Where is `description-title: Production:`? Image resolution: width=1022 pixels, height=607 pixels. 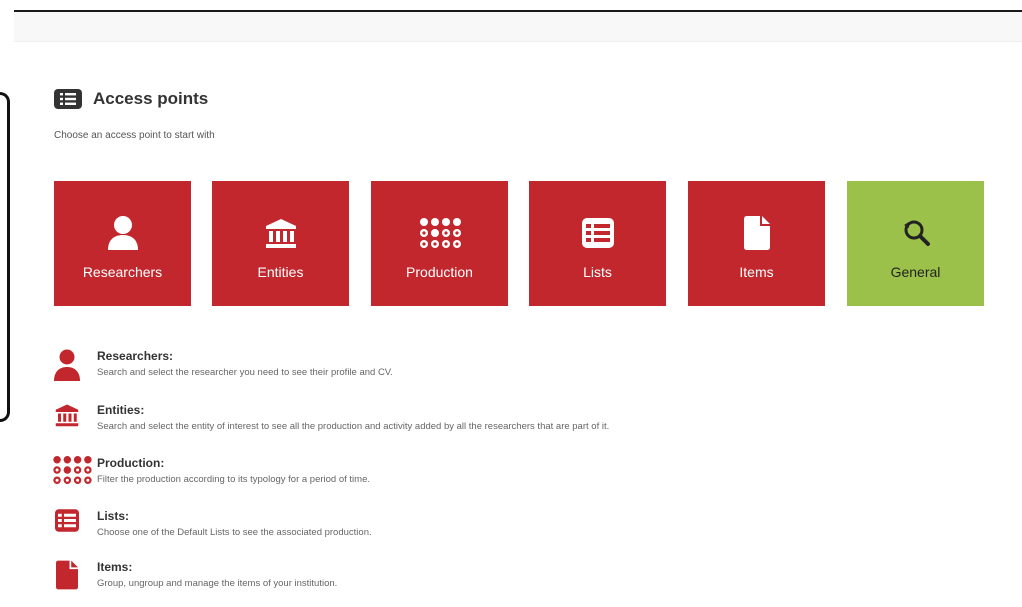
description-title: Production: is located at coordinates (131, 463).